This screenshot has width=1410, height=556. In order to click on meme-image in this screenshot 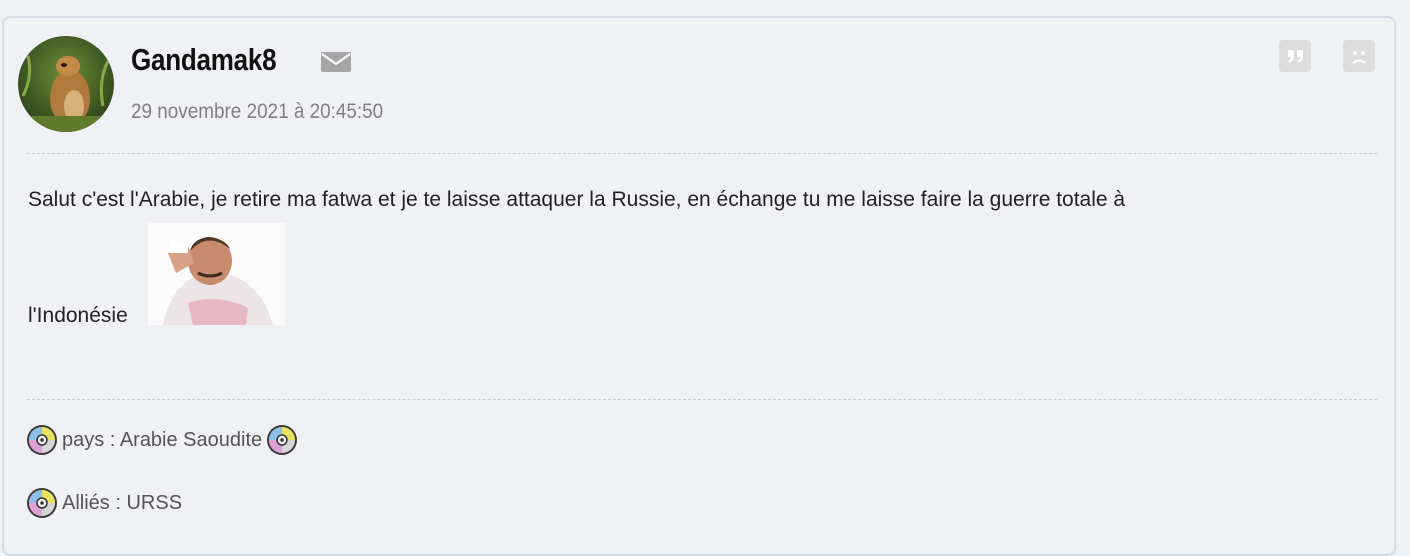, I will do `click(216, 274)`.